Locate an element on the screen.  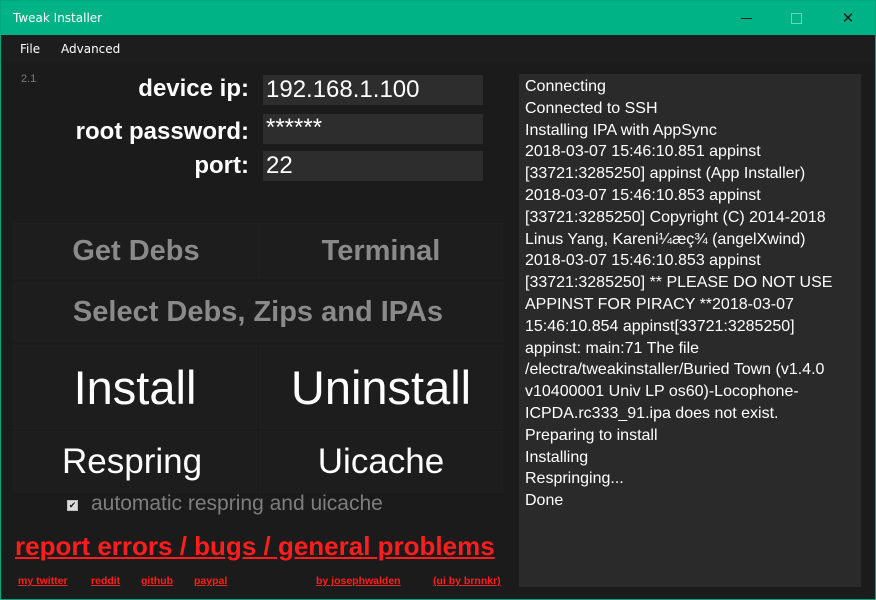
reddit-link: reddit is located at coordinates (105, 581).